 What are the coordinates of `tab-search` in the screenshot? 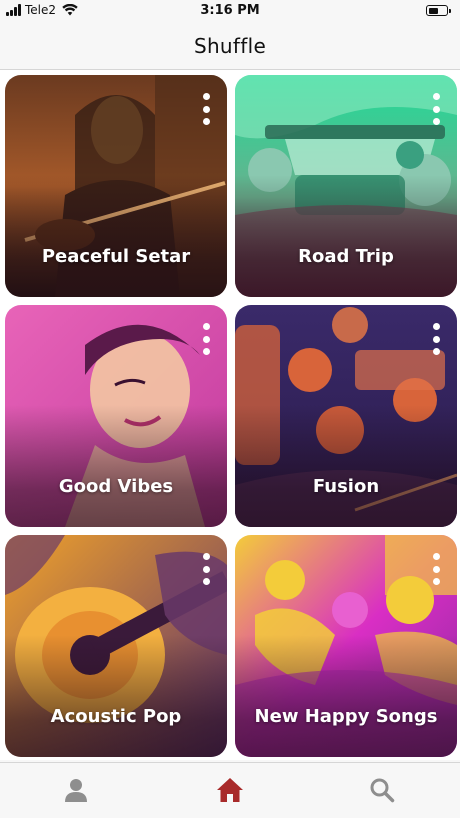 It's located at (382, 790).